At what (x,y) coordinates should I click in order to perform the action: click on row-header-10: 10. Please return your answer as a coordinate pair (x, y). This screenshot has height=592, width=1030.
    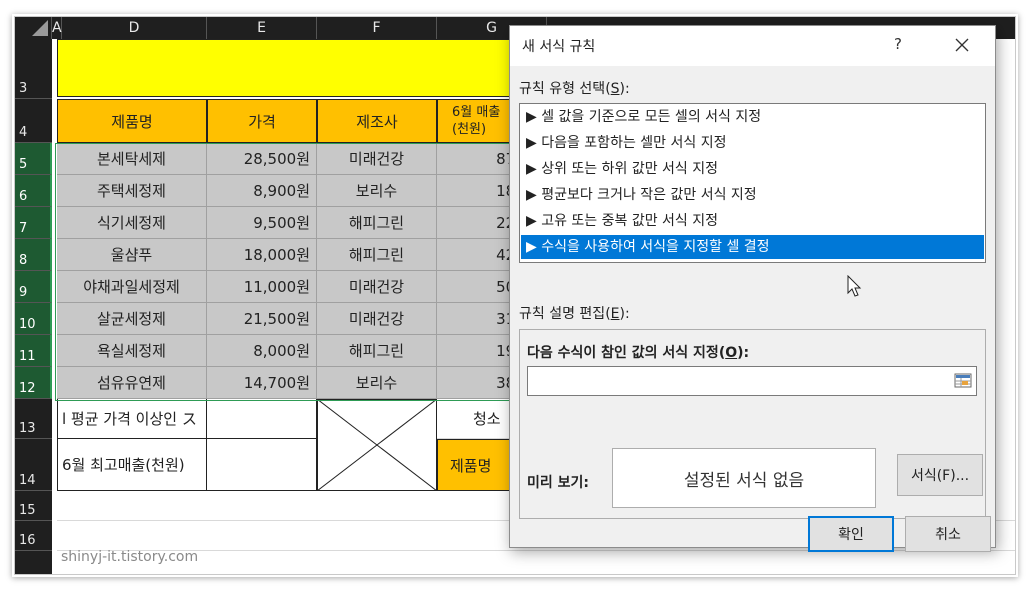
    Looking at the image, I should click on (33, 319).